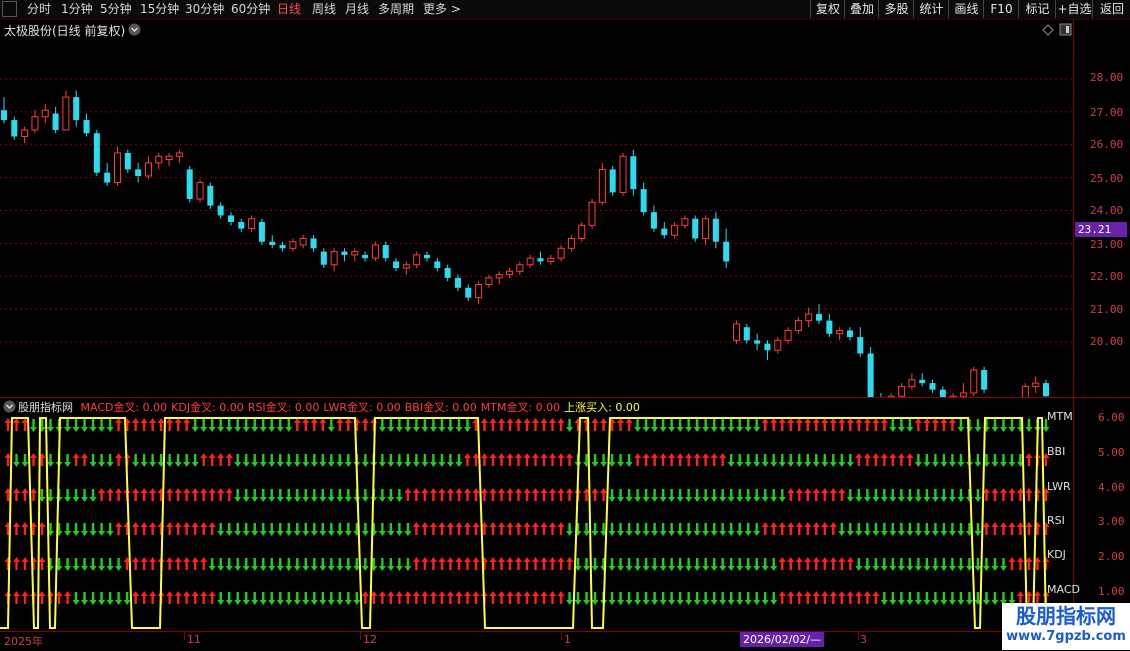  I want to click on toolbar-button-1: 叠加, so click(861, 9).